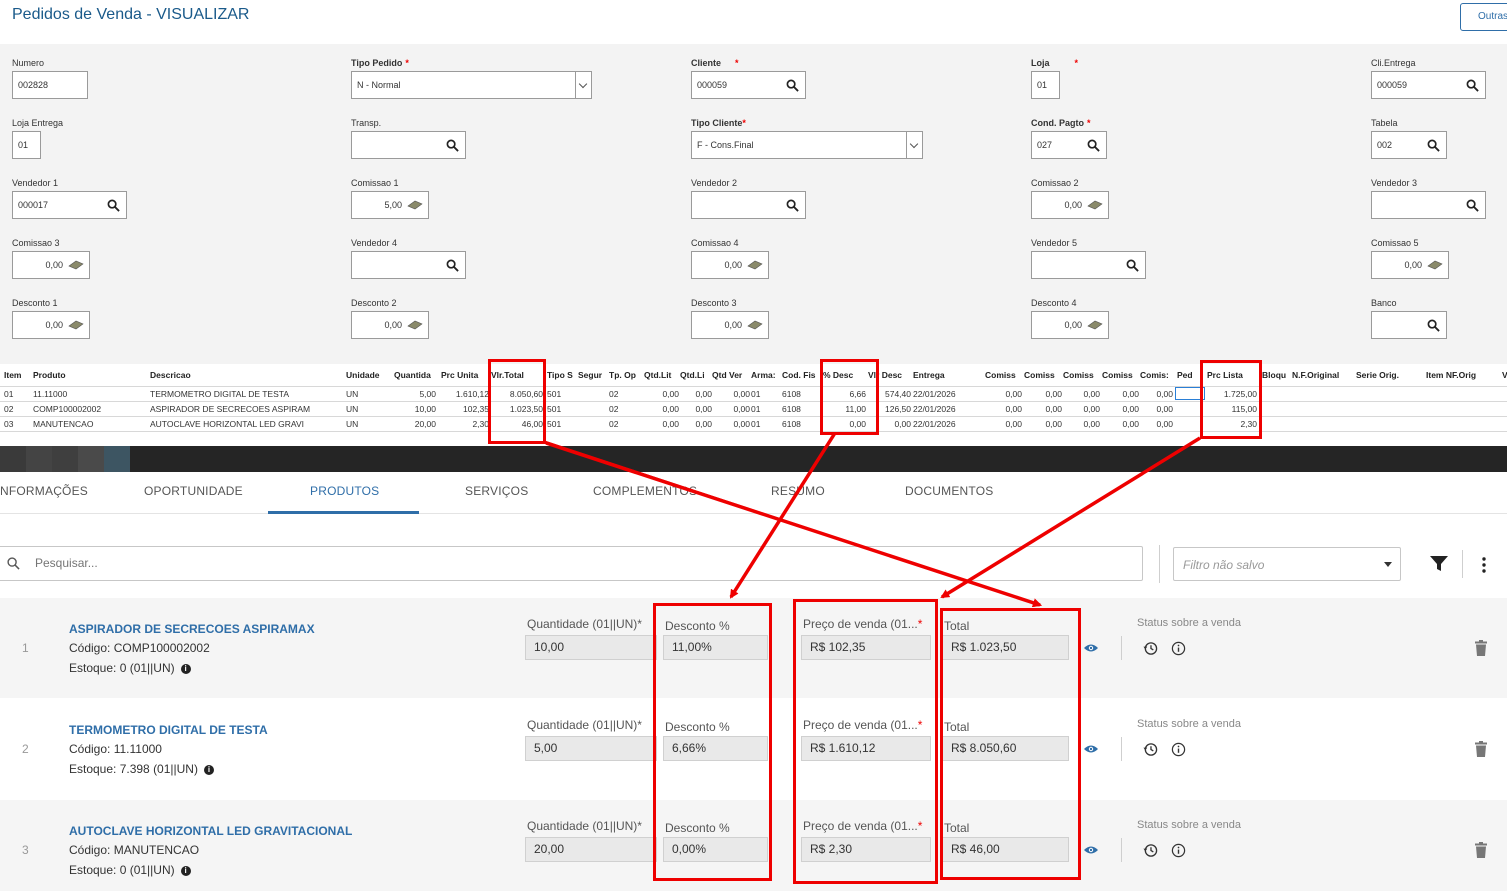 This screenshot has width=1507, height=891. I want to click on desconto4-input: 0,00, so click(1070, 325).